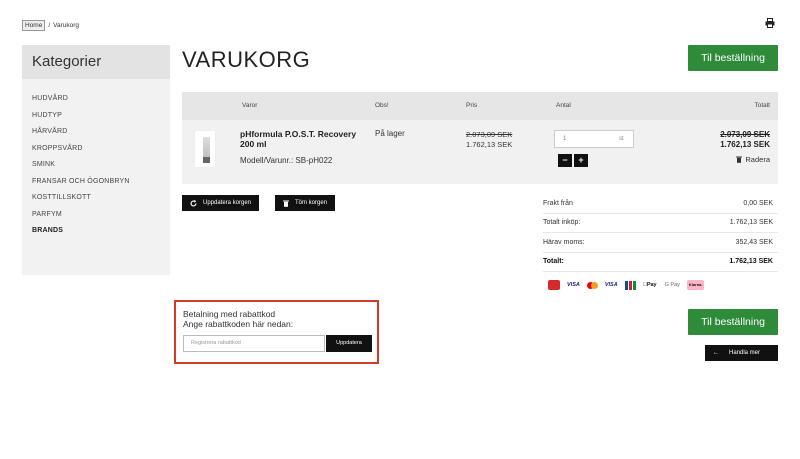 This screenshot has height=459, width=800. What do you see at coordinates (630, 285) in the screenshot?
I see `jcb-icon` at bounding box center [630, 285].